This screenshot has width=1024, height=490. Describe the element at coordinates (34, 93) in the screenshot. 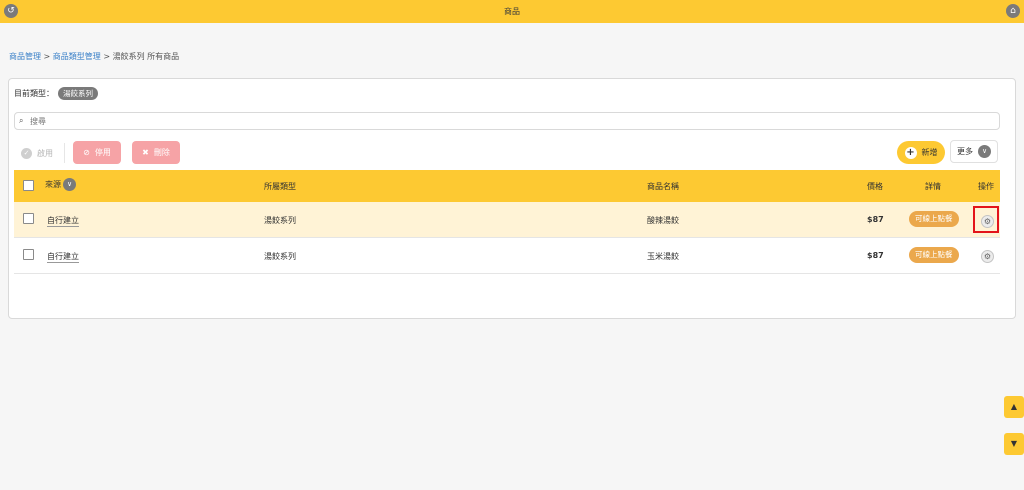

I see `current-category-label: 目前類型：` at that location.